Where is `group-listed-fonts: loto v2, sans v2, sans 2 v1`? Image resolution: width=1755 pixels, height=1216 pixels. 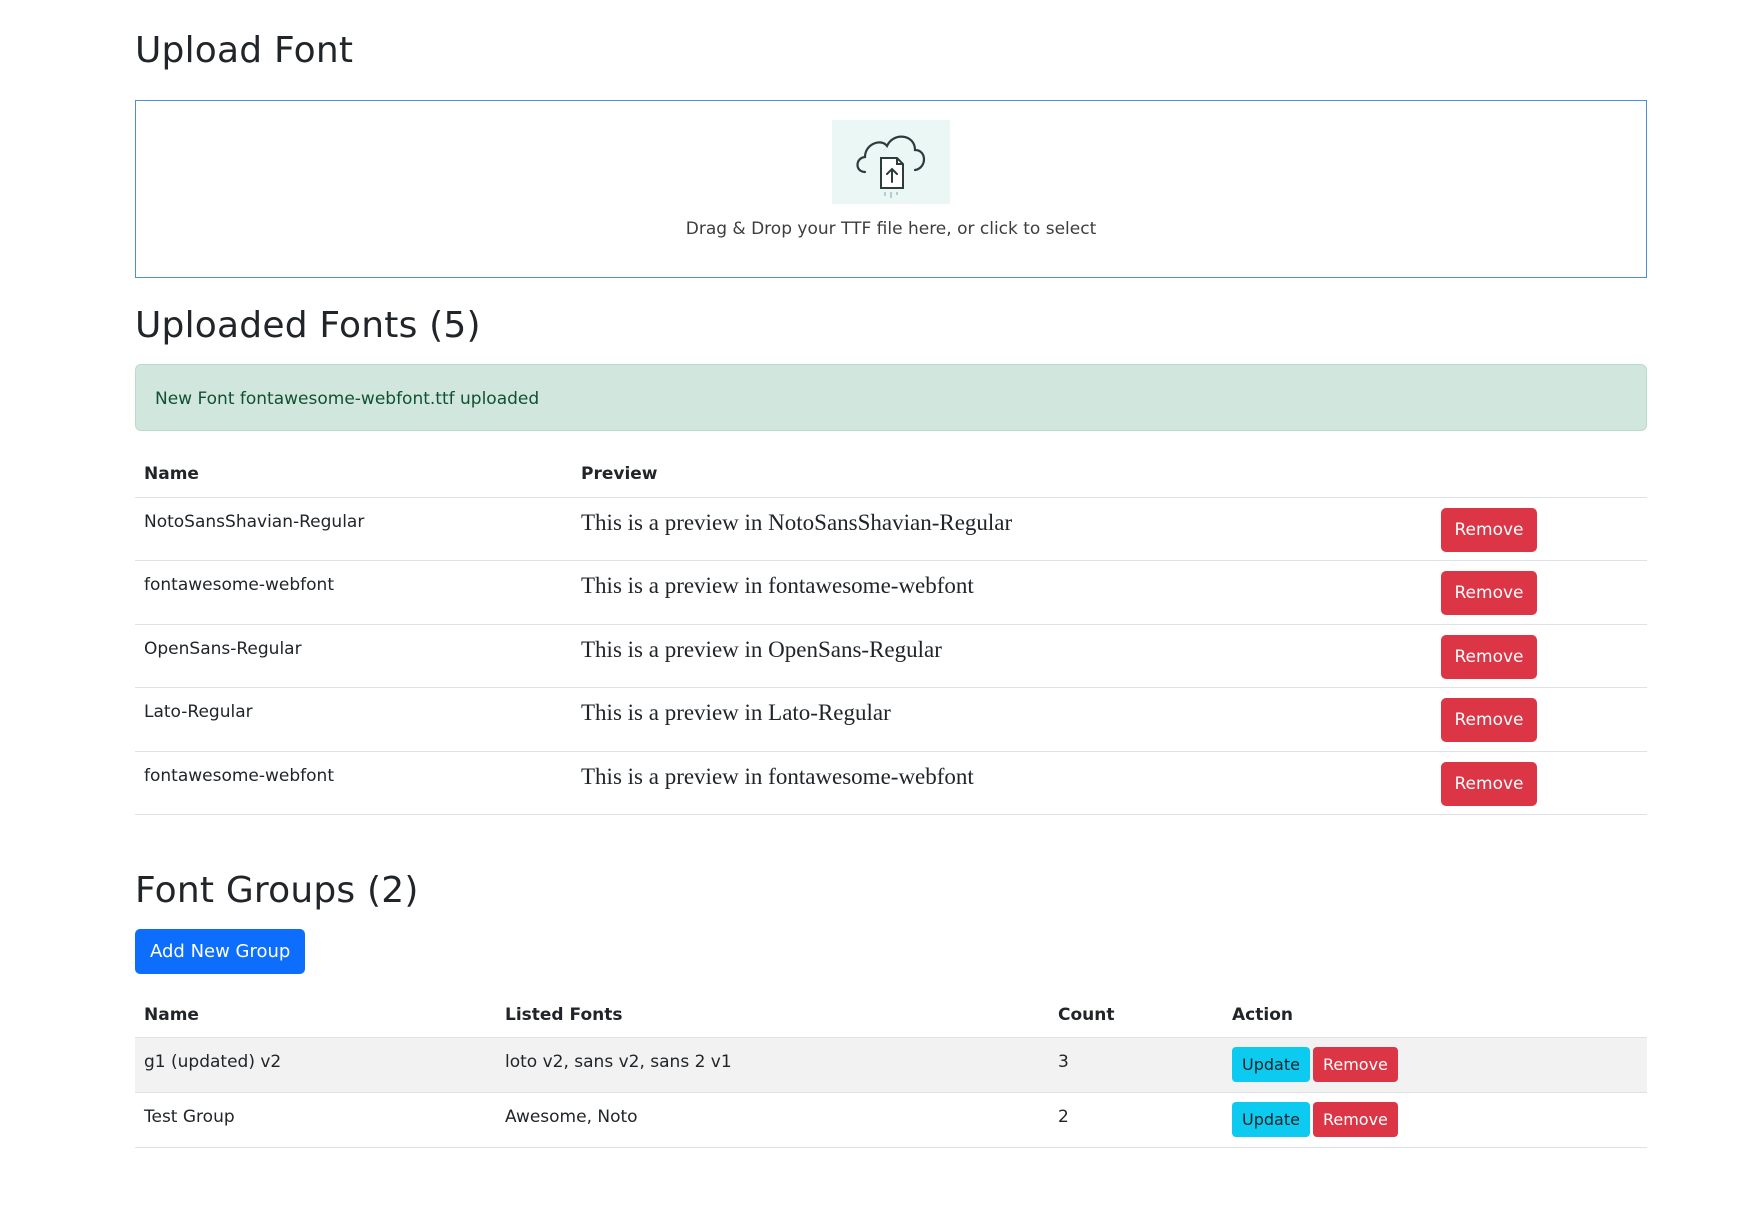 group-listed-fonts: loto v2, sans v2, sans 2 v1 is located at coordinates (618, 1061).